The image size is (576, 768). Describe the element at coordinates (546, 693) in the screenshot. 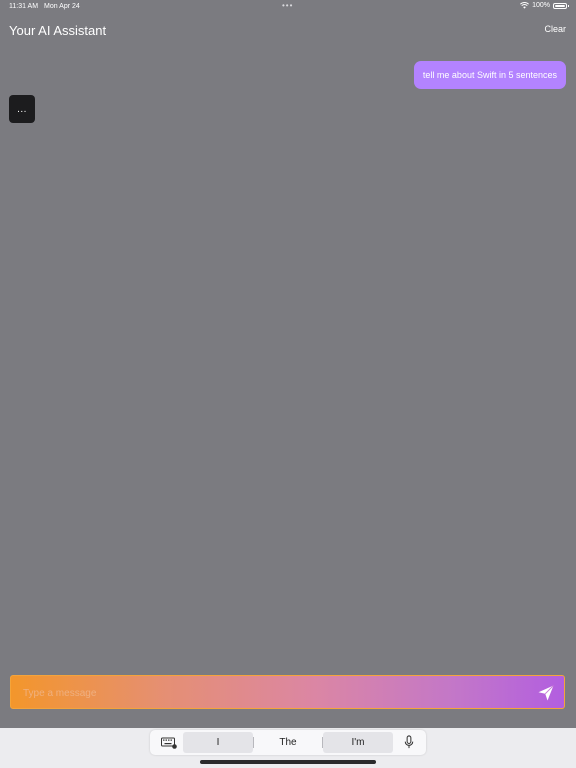

I see `send-icon` at that location.